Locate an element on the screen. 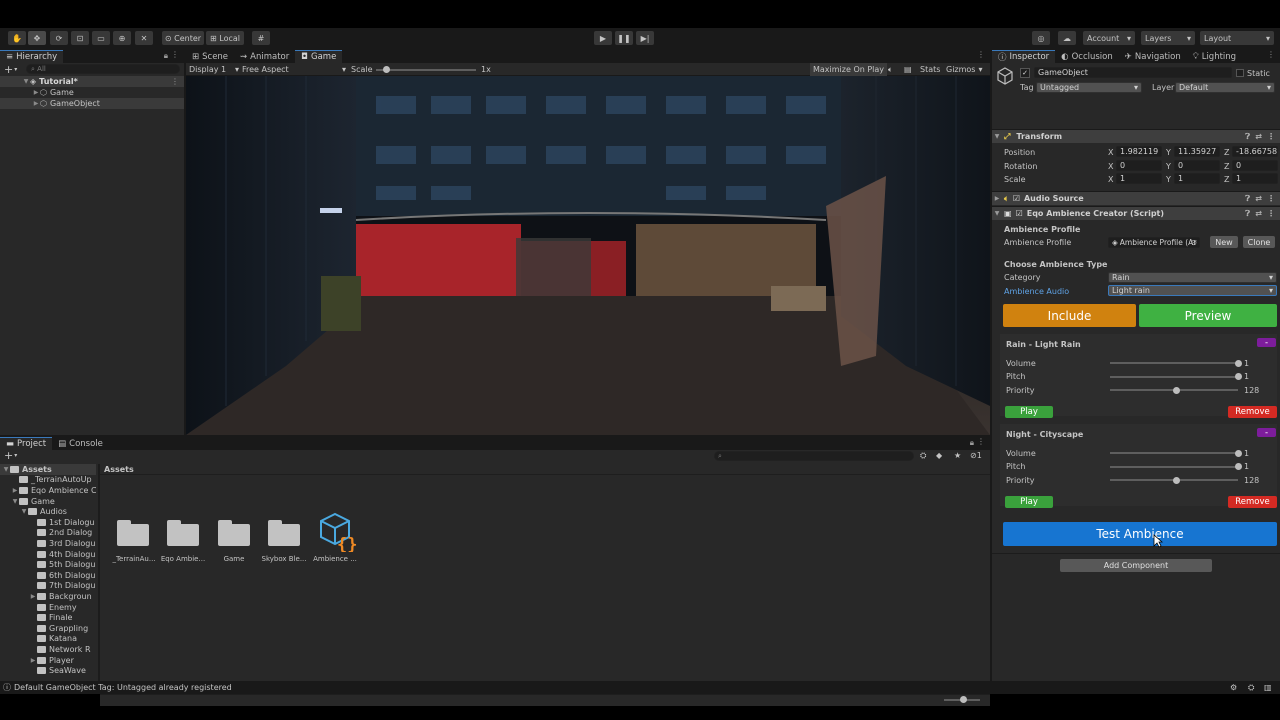  tag-dropdown: Untagged ▾ is located at coordinates (1089, 87).